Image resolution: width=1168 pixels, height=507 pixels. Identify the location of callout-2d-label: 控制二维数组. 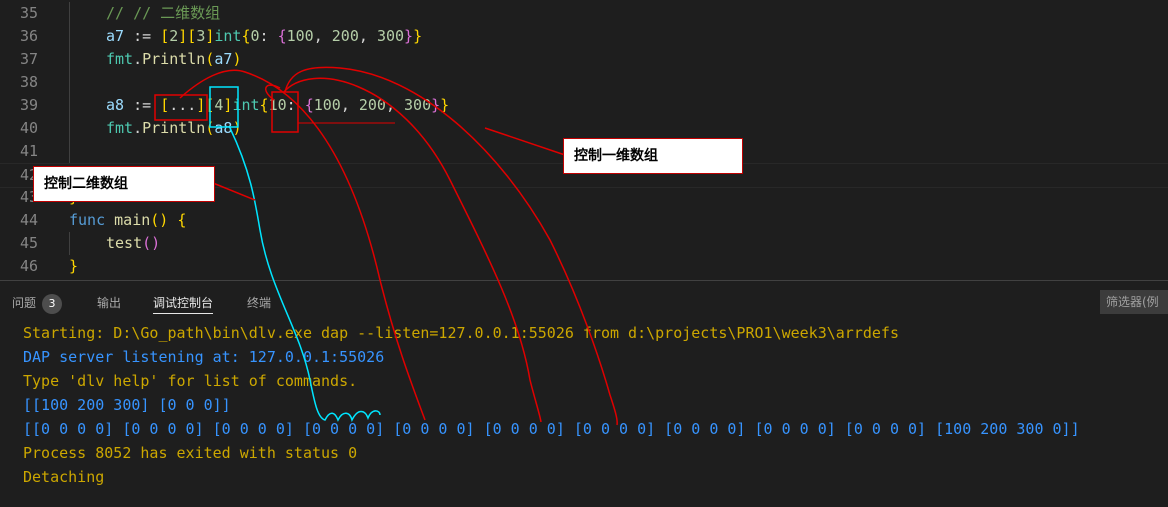
(124, 184).